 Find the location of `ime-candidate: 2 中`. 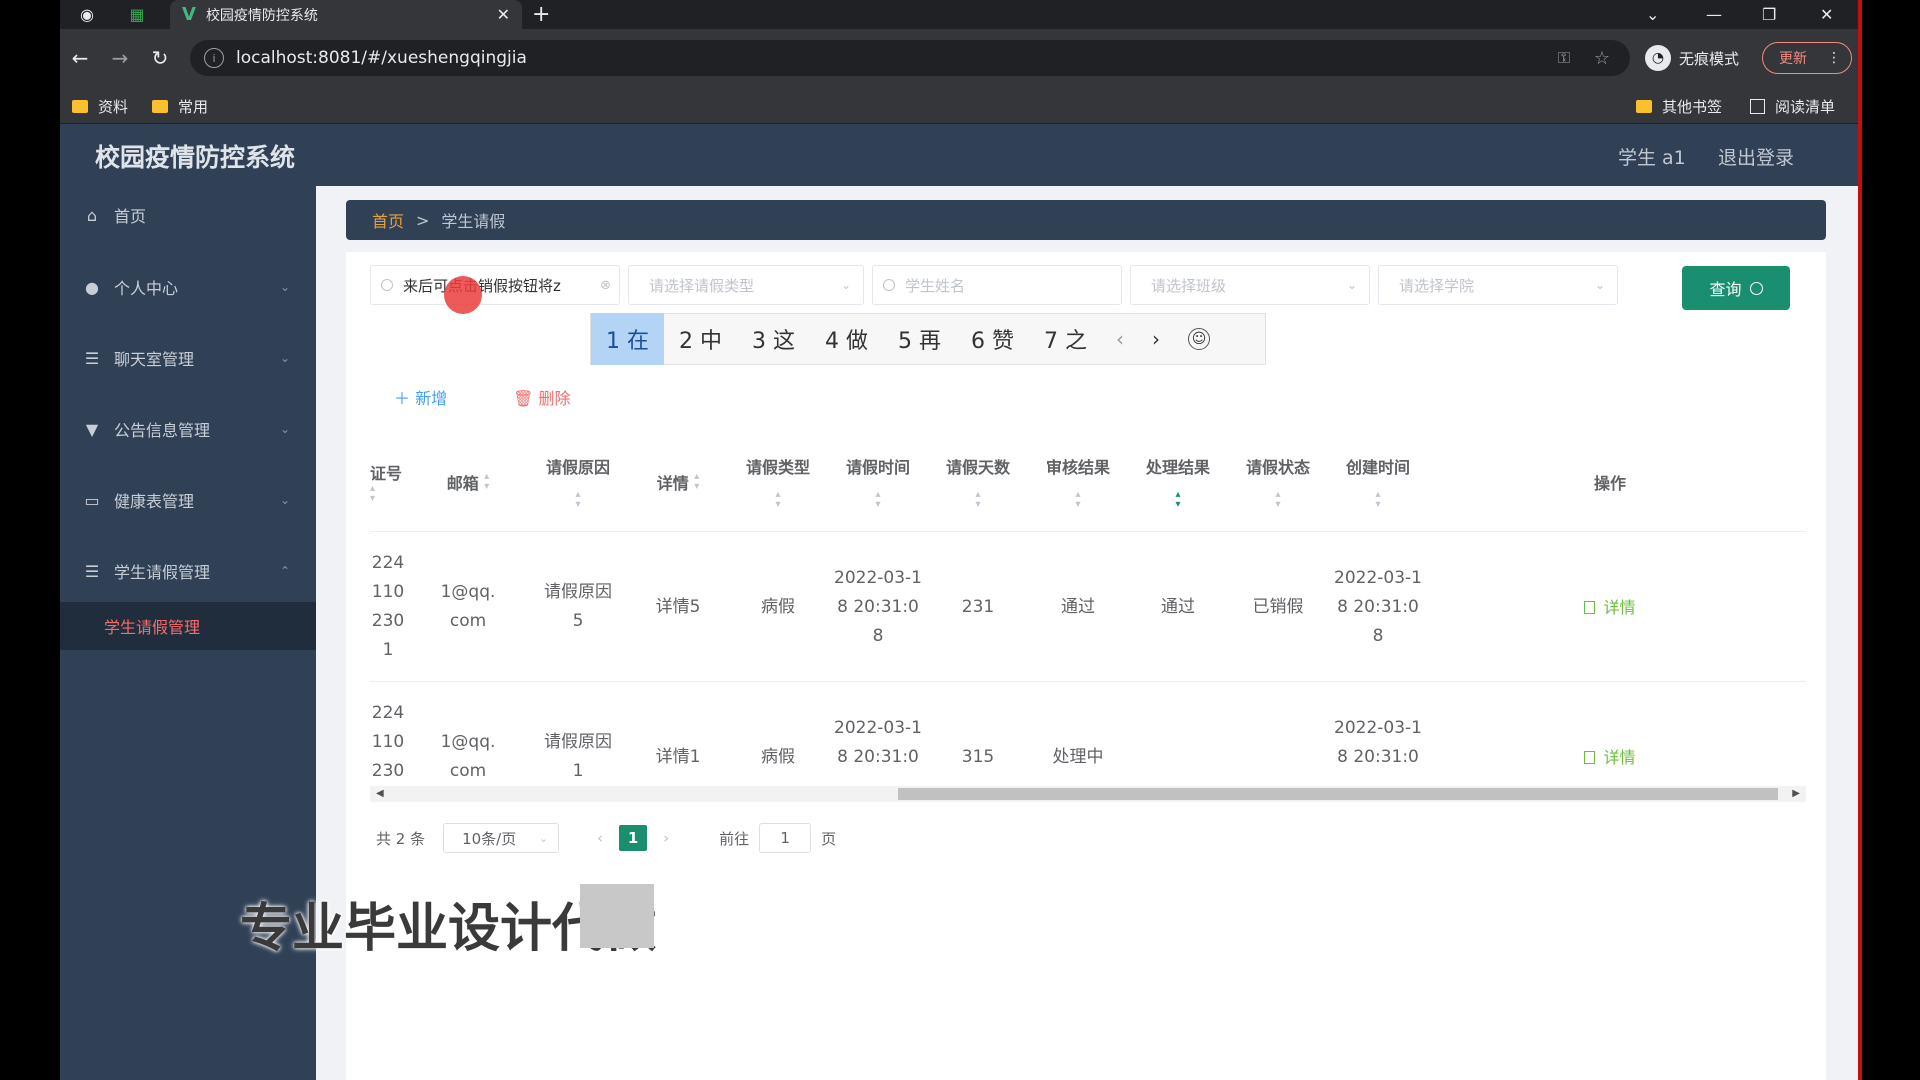

ime-candidate: 2 中 is located at coordinates (700, 339).